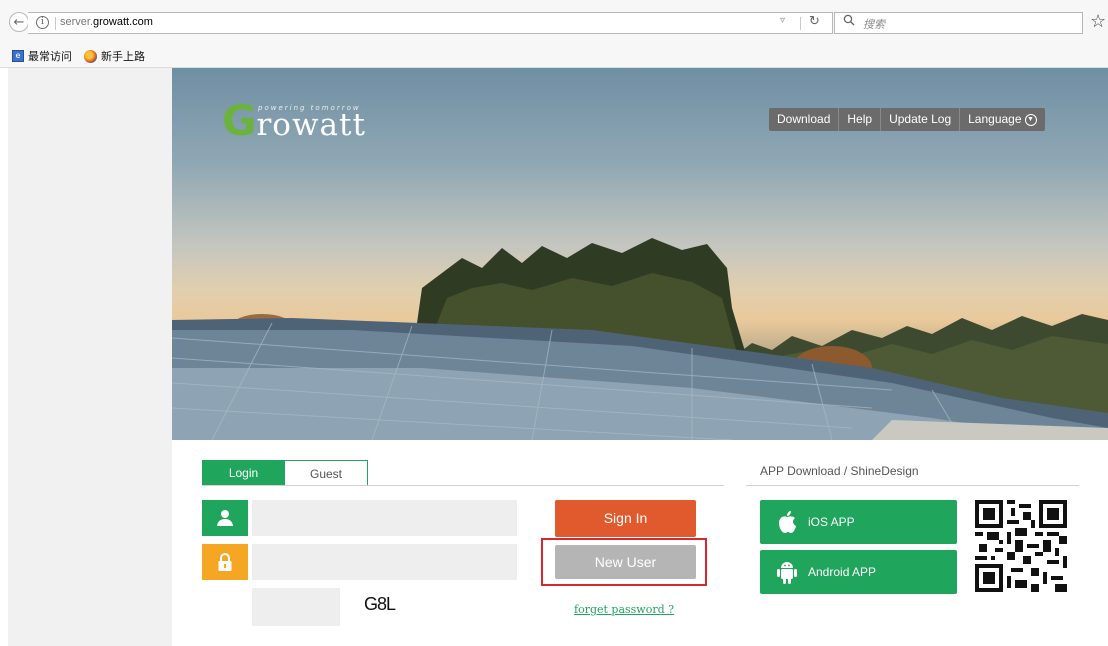 This screenshot has width=1108, height=646. I want to click on login-tabs: Login Guest, so click(285, 473).